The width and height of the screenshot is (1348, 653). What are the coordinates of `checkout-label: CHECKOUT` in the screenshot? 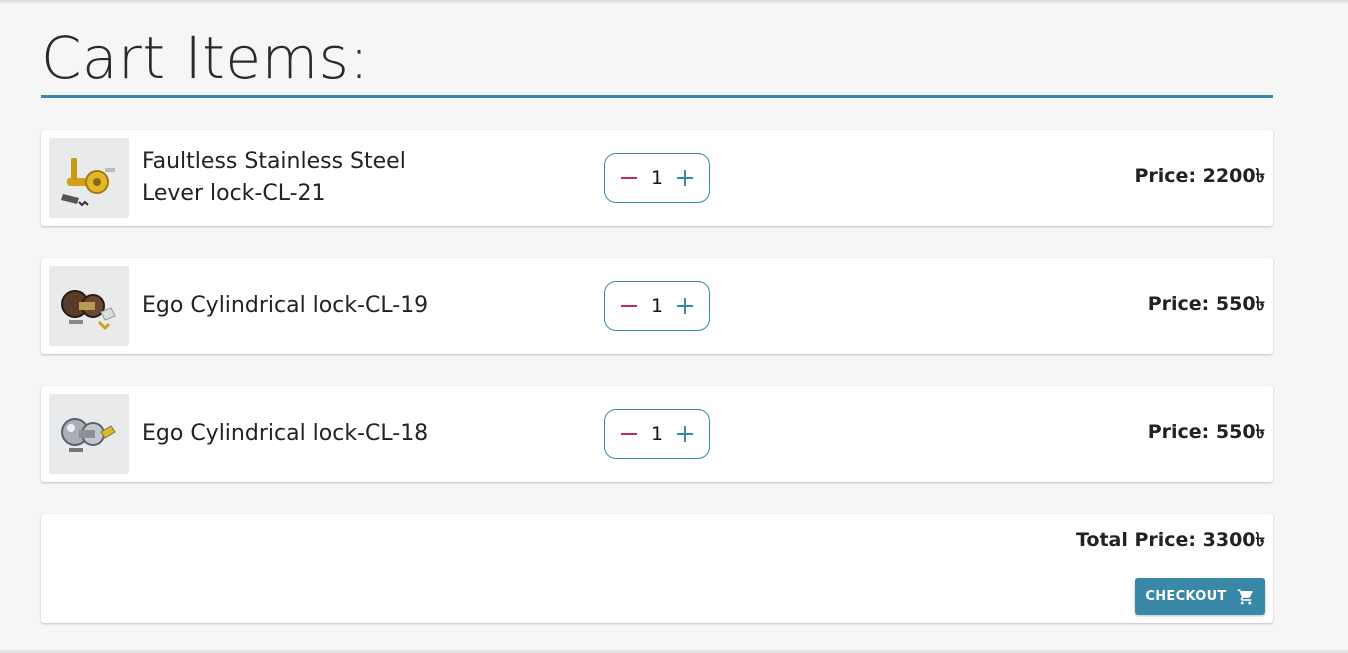 It's located at (1186, 596).